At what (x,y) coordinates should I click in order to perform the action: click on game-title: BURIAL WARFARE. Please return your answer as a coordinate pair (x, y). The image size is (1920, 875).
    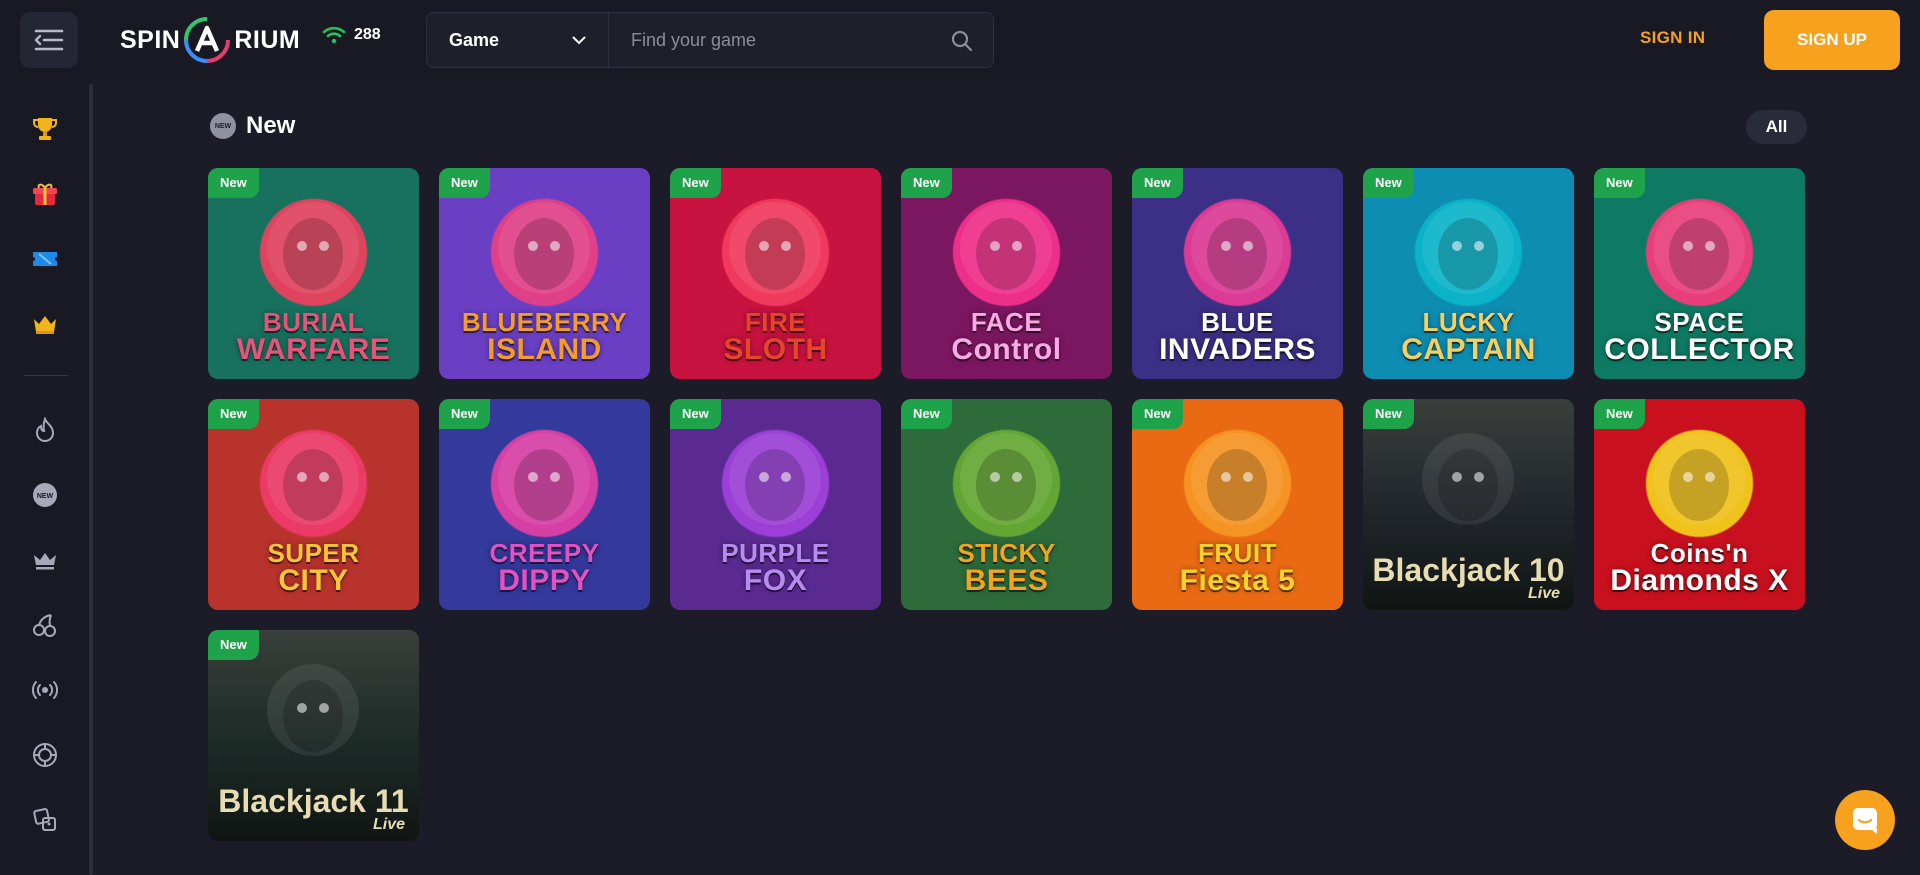
    Looking at the image, I should click on (313, 337).